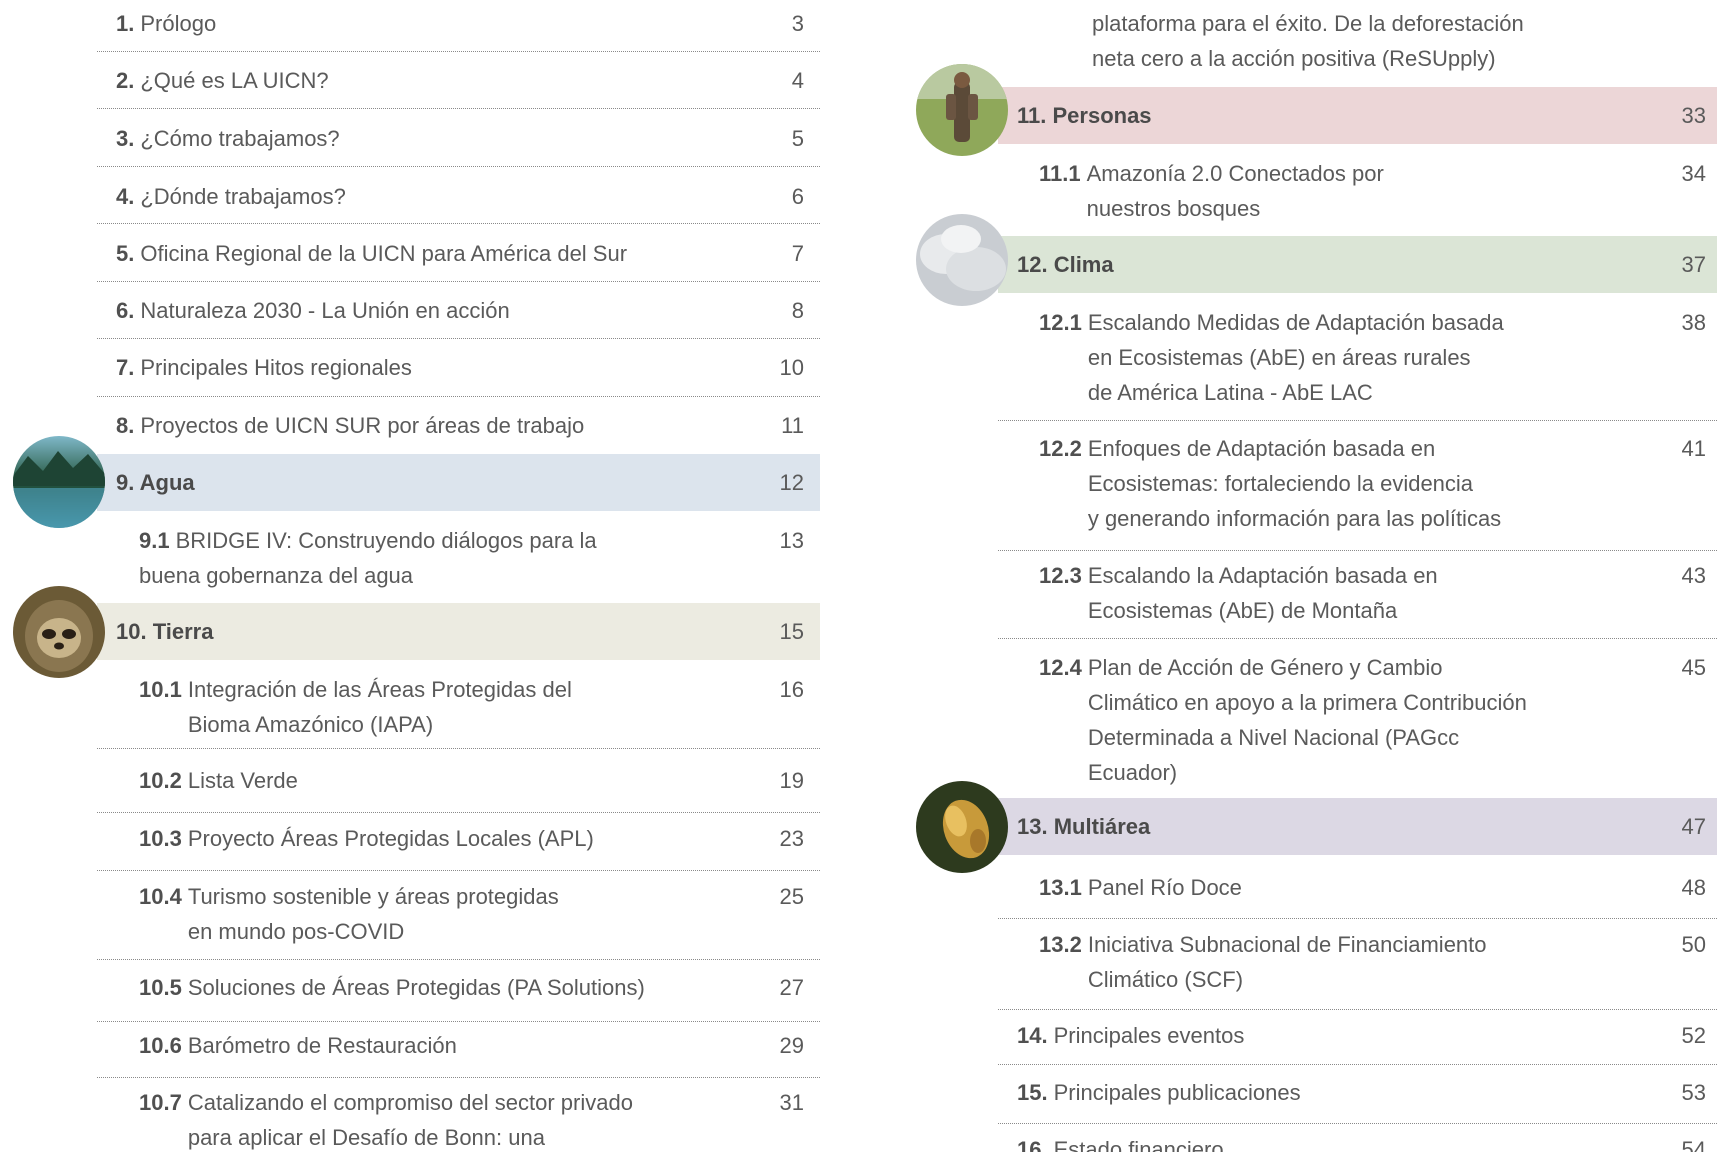 The width and height of the screenshot is (1717, 1152). What do you see at coordinates (797, 196) in the screenshot?
I see `entry-page: 6` at bounding box center [797, 196].